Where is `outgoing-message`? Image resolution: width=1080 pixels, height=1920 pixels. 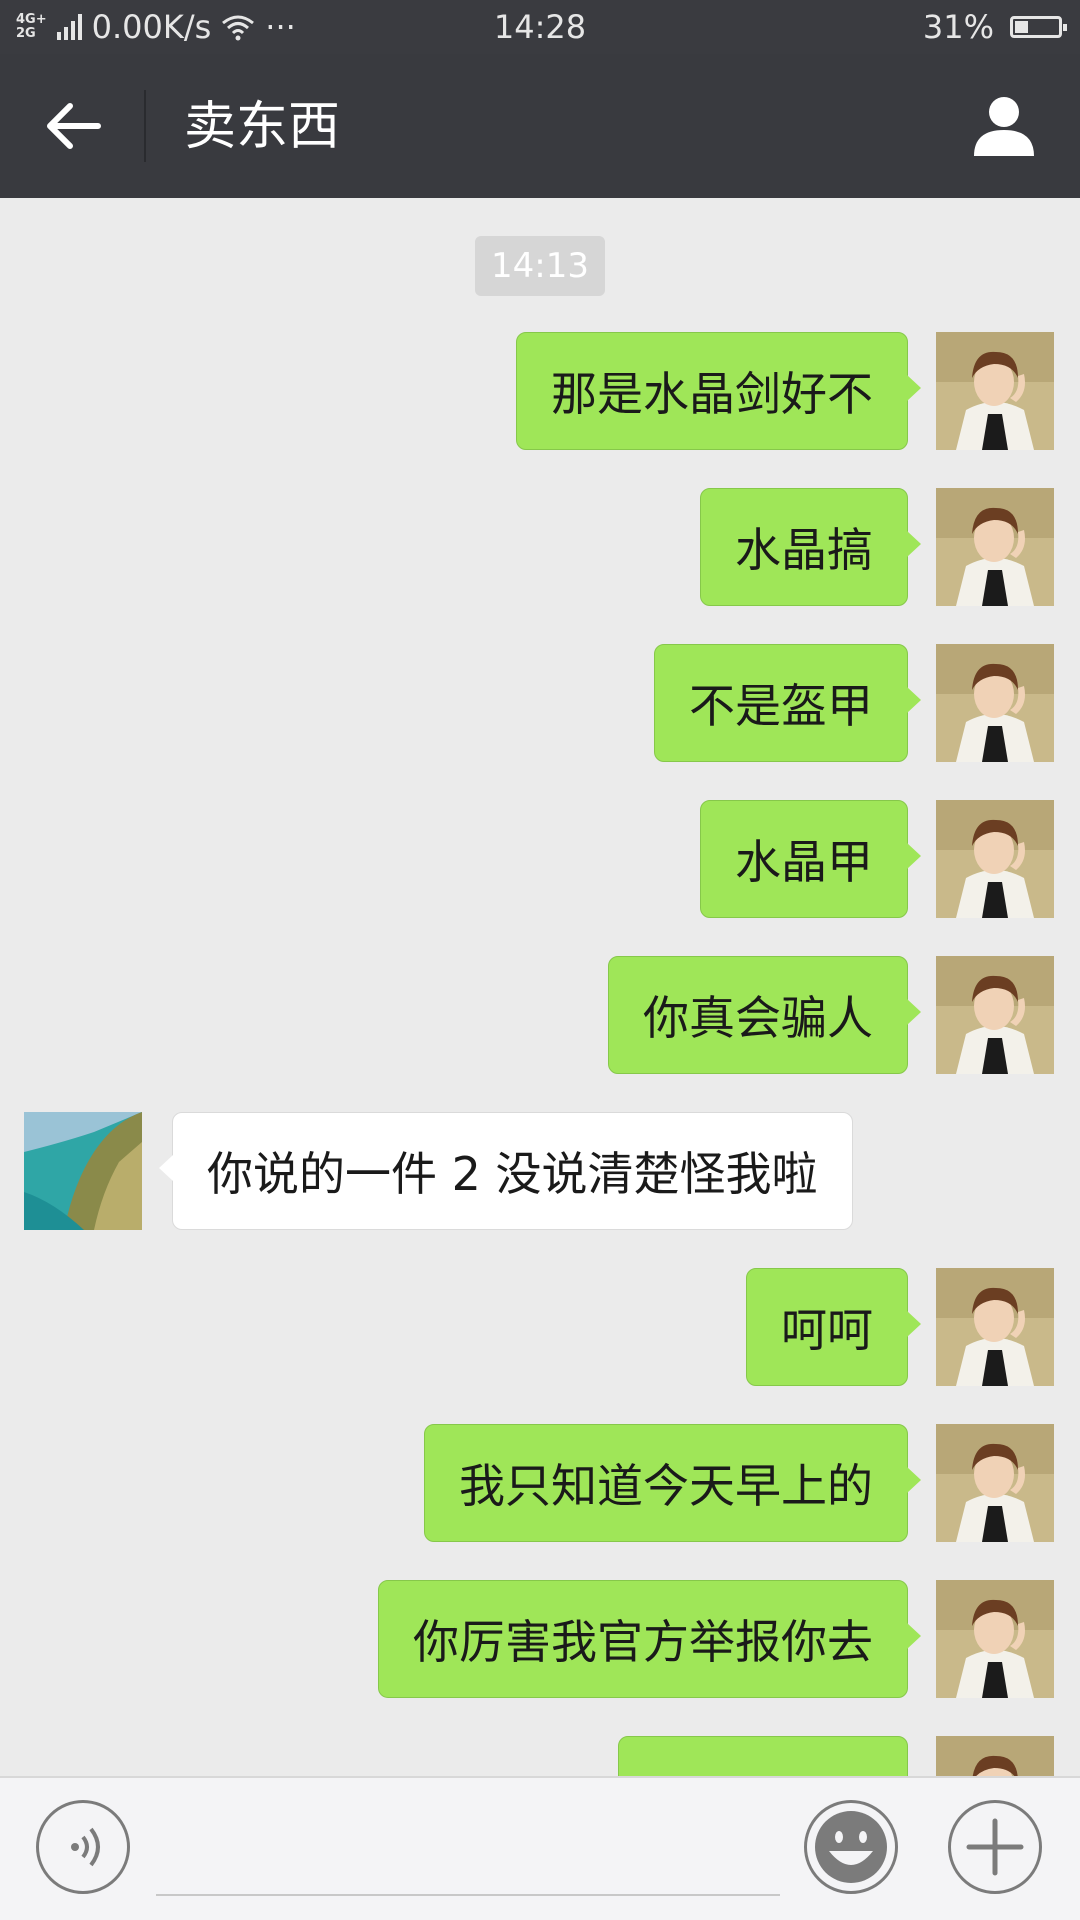 outgoing-message is located at coordinates (763, 1756).